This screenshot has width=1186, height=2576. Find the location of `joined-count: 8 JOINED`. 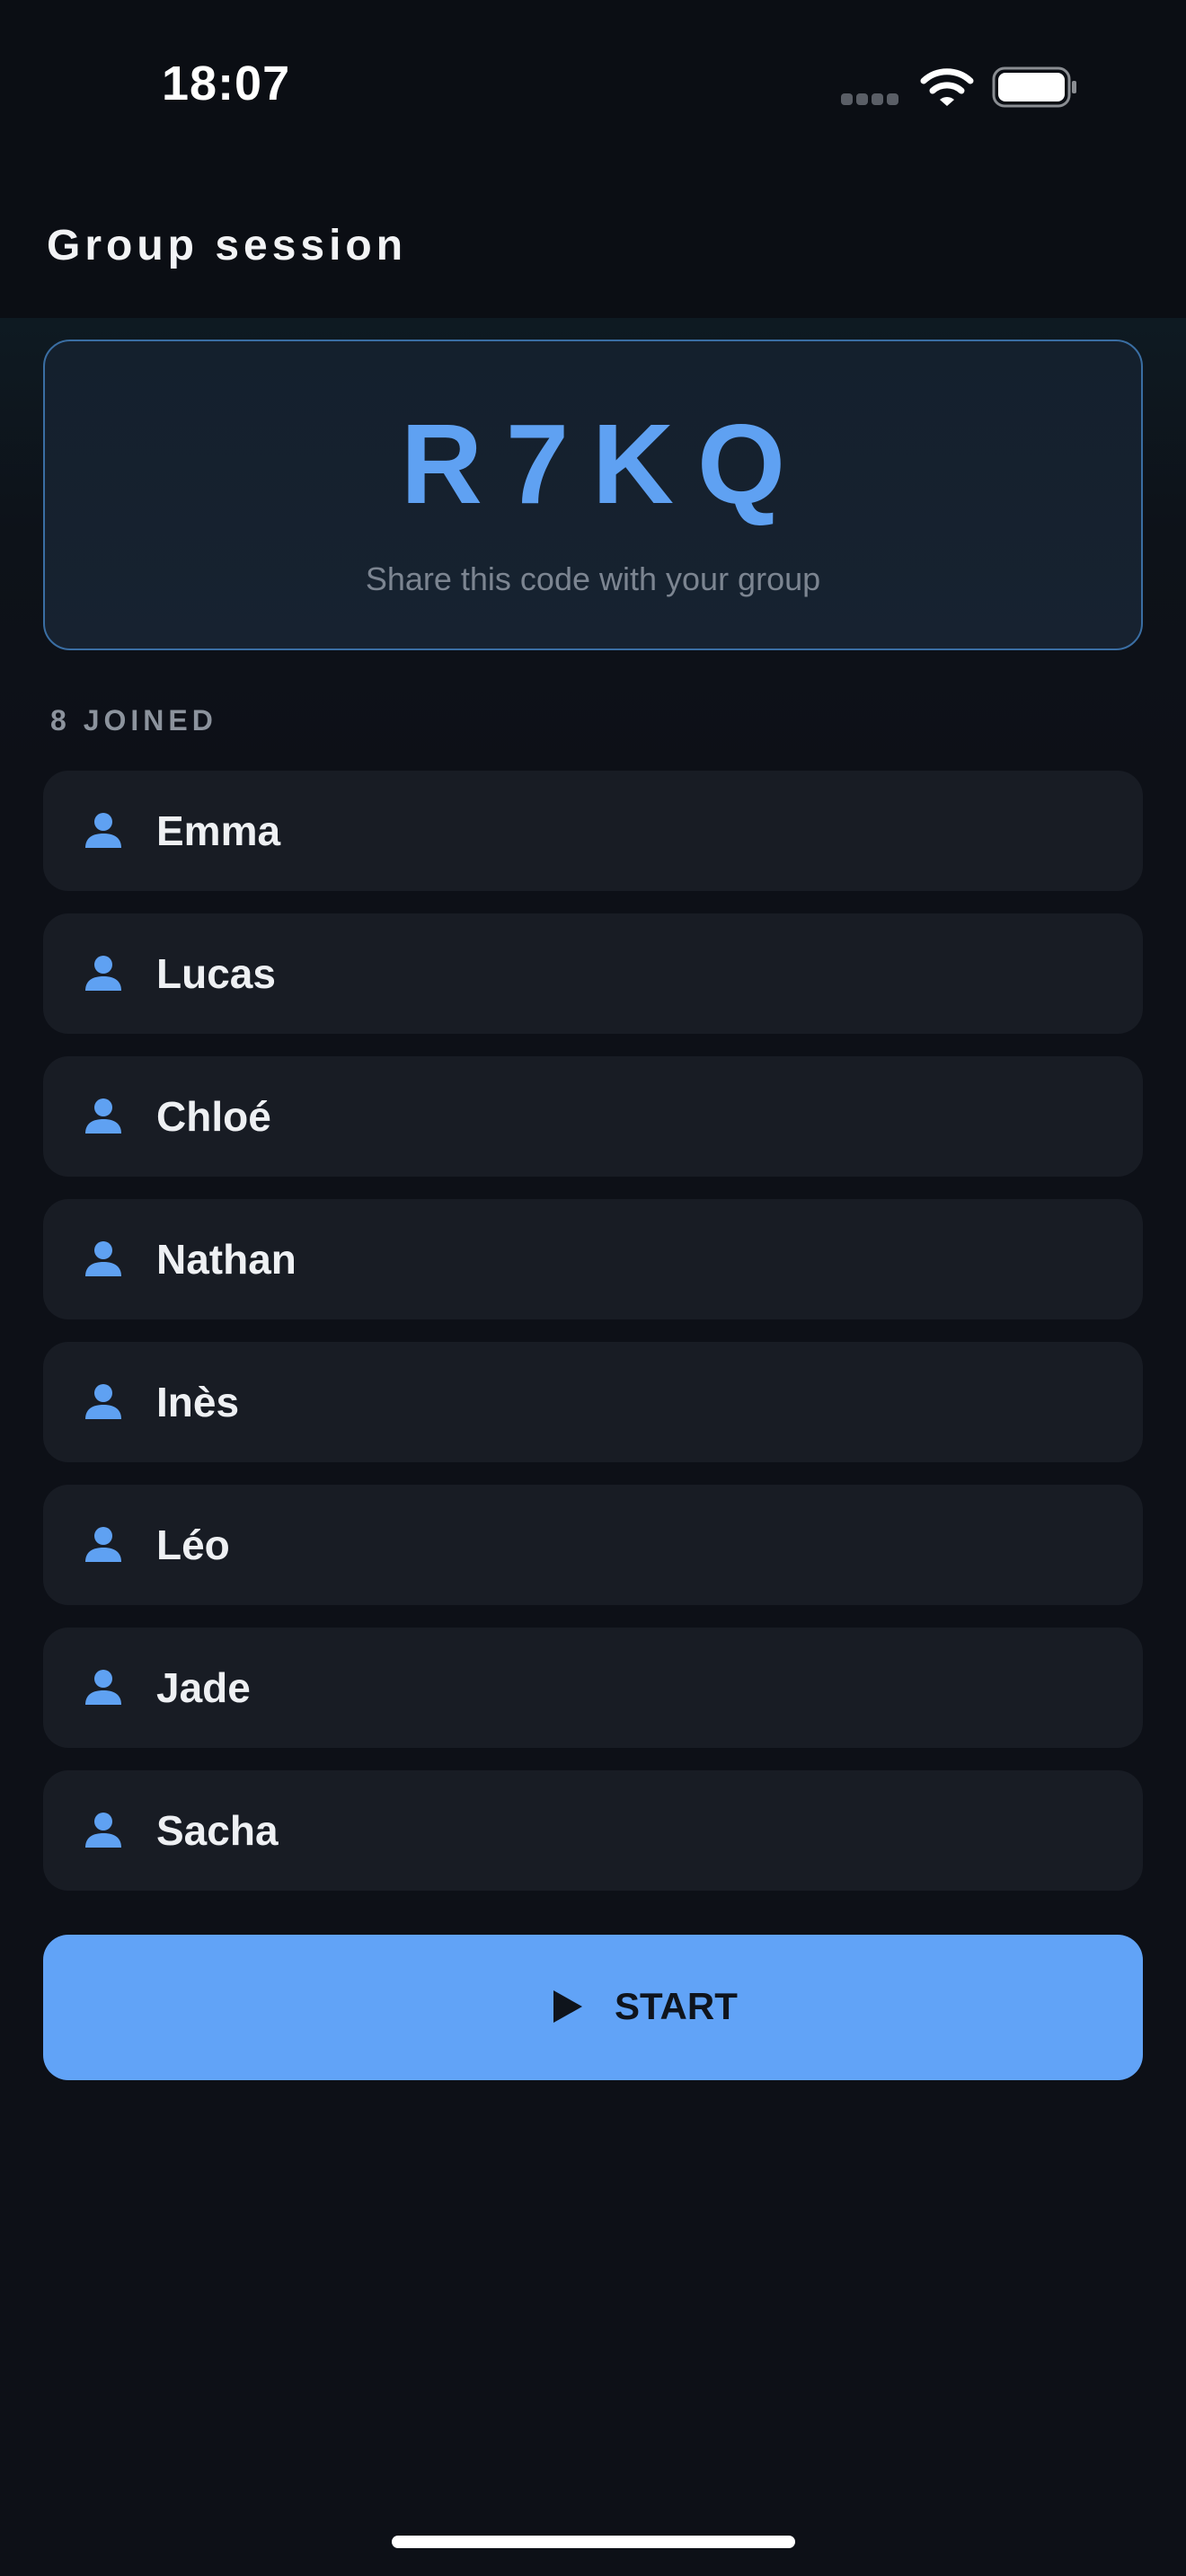

joined-count: 8 JOINED is located at coordinates (133, 720).